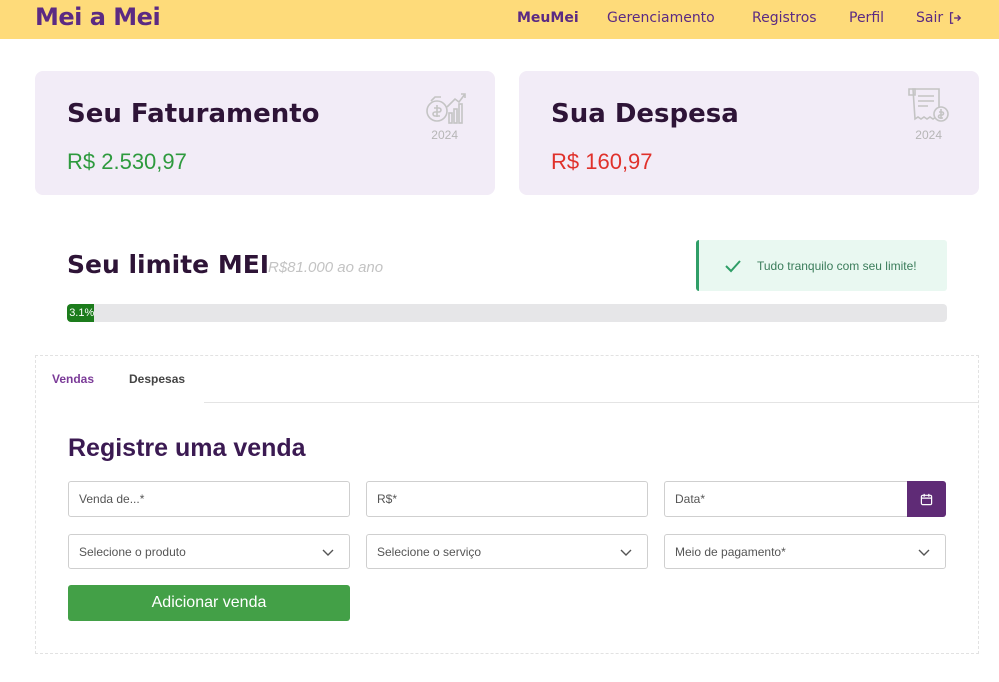 The image size is (999, 682). What do you see at coordinates (507, 499) in the screenshot?
I see `valor-input: R$*` at bounding box center [507, 499].